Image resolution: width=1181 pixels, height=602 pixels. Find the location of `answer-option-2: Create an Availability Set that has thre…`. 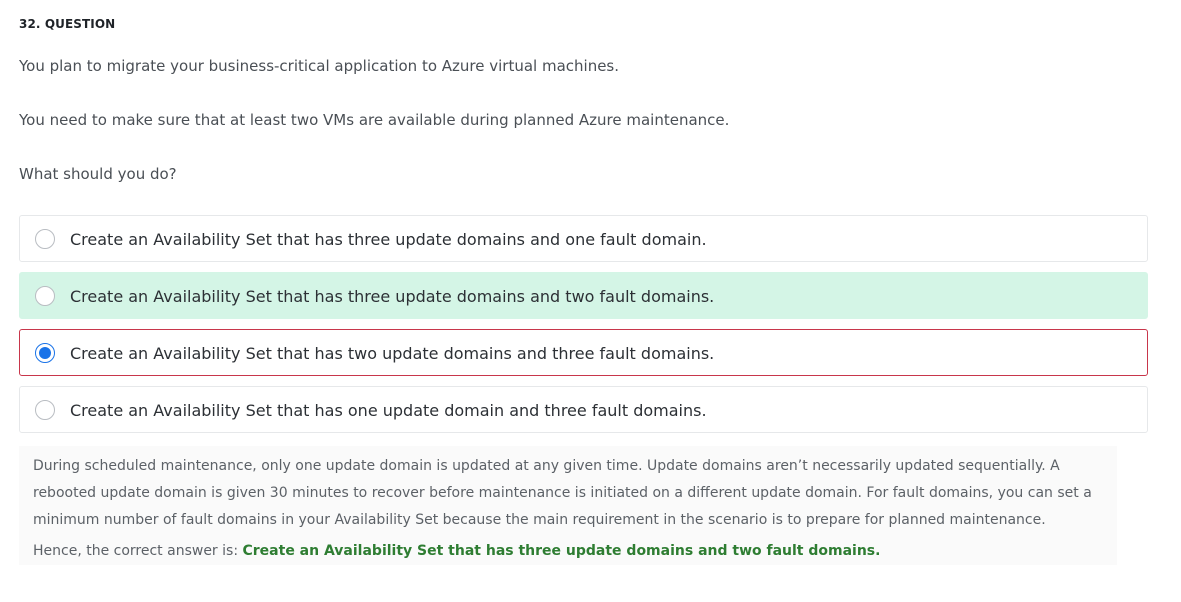

answer-option-2: Create an Availability Set that has thre… is located at coordinates (583, 295).